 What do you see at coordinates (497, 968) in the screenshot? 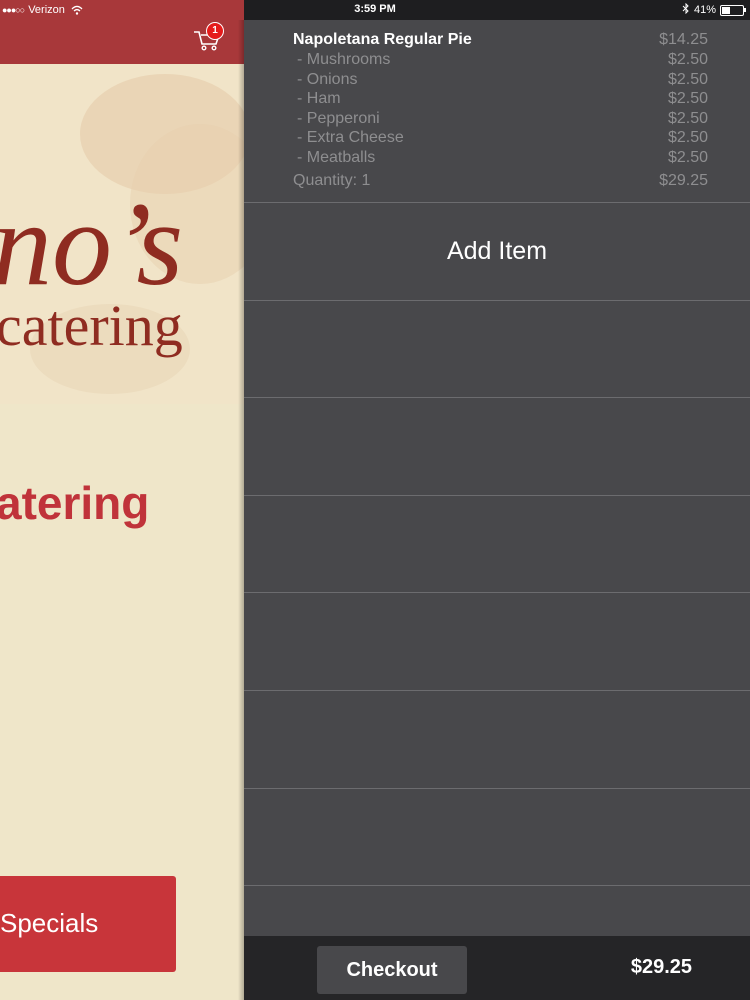
I see `checkout-bar: Checkout $29.25` at bounding box center [497, 968].